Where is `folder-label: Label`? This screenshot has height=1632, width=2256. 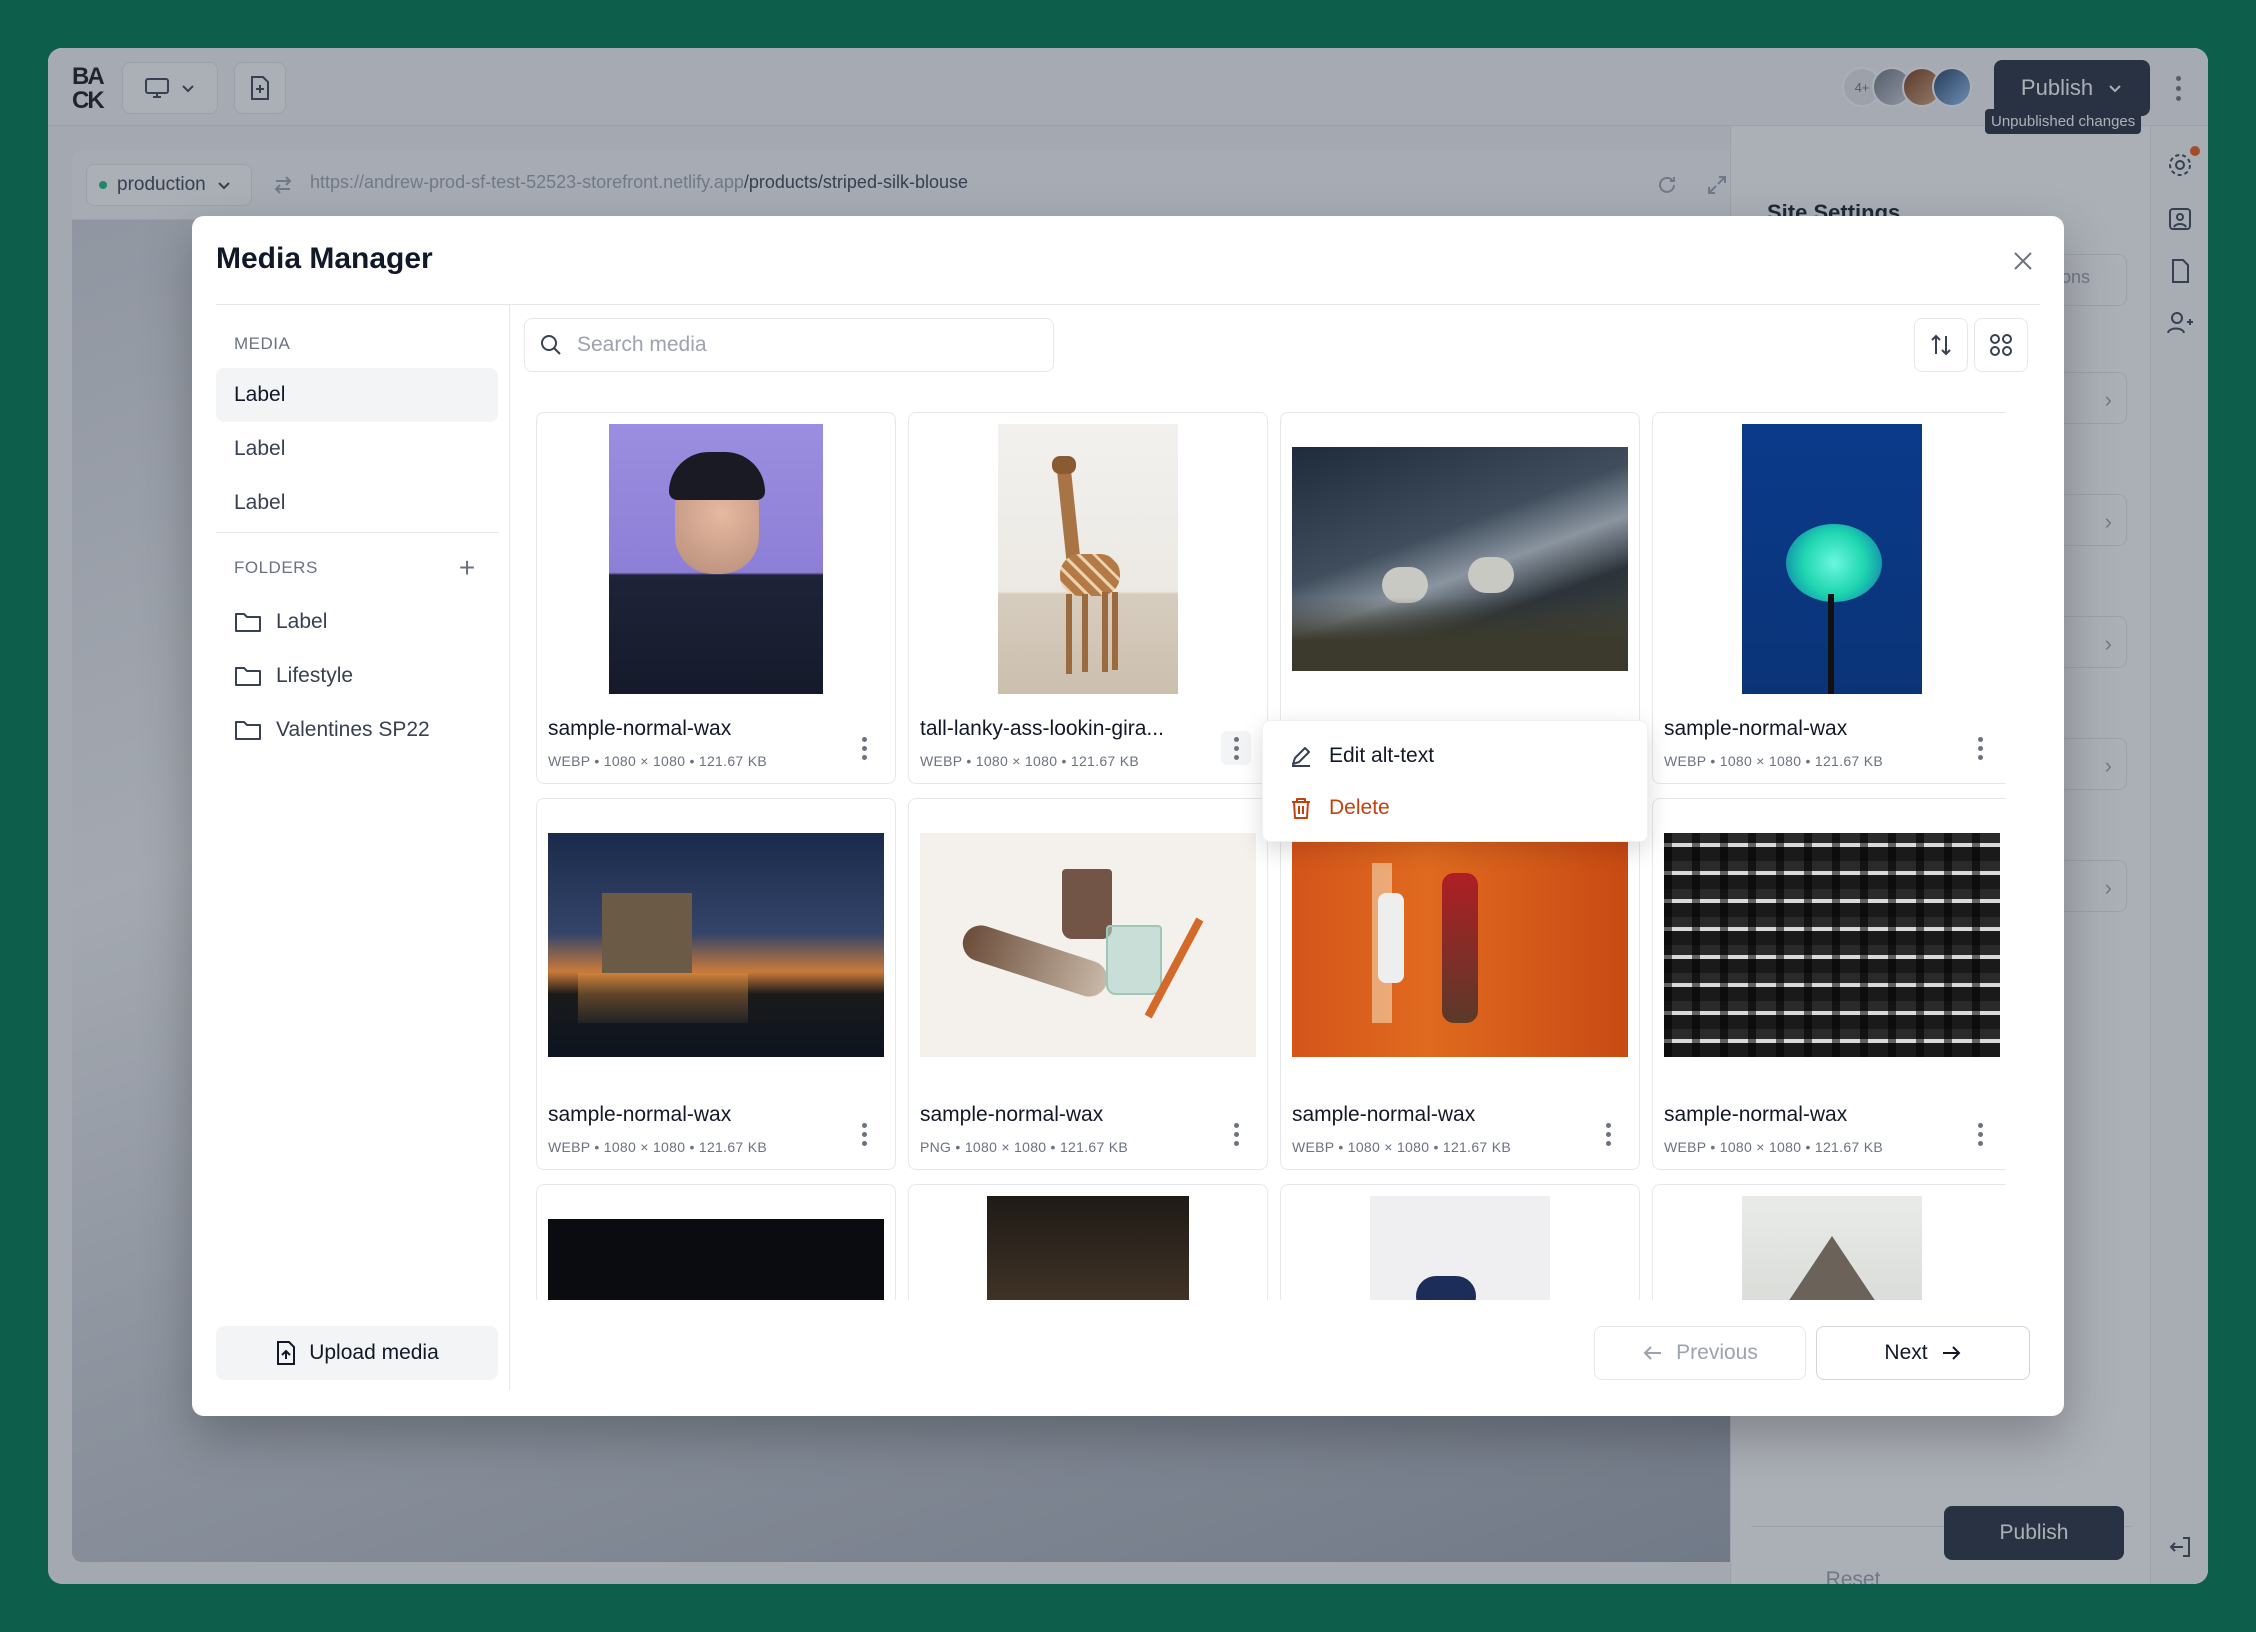 folder-label: Label is located at coordinates (302, 621).